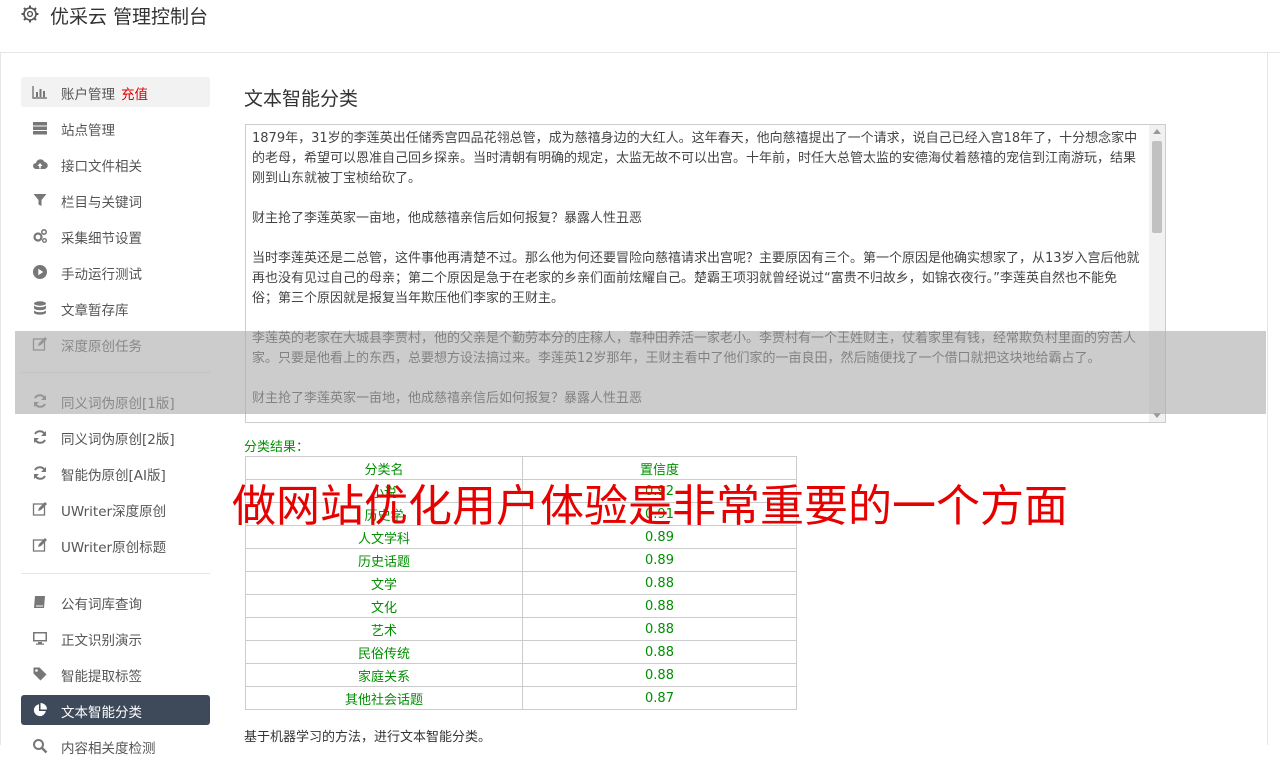  I want to click on sidebar-item-uwriter-title: UWriter原创标题, so click(115, 545).